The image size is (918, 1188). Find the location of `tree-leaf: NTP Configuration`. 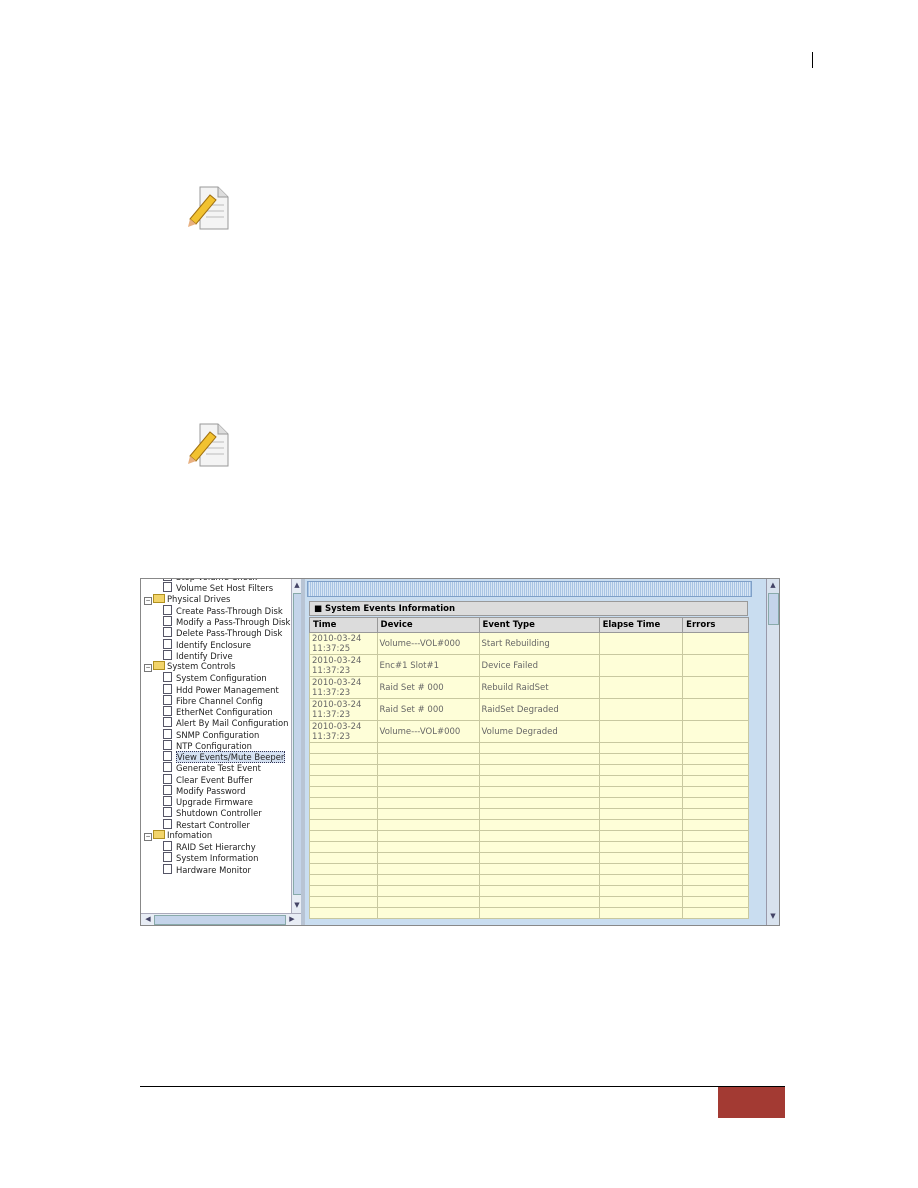

tree-leaf: NTP Configuration is located at coordinates (207, 745).